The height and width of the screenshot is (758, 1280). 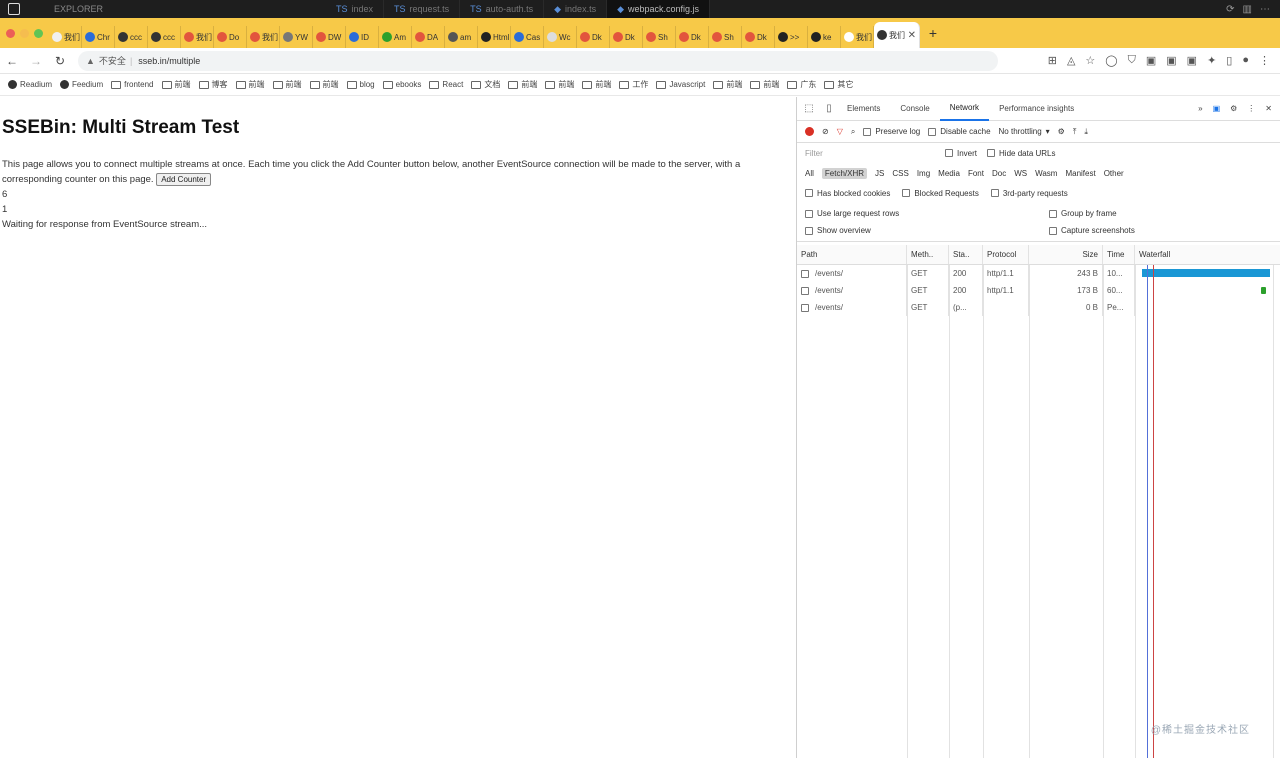 I want to click on omnibox: ▲ 不安全 | sseb.in/multiple, so click(x=538, y=60).